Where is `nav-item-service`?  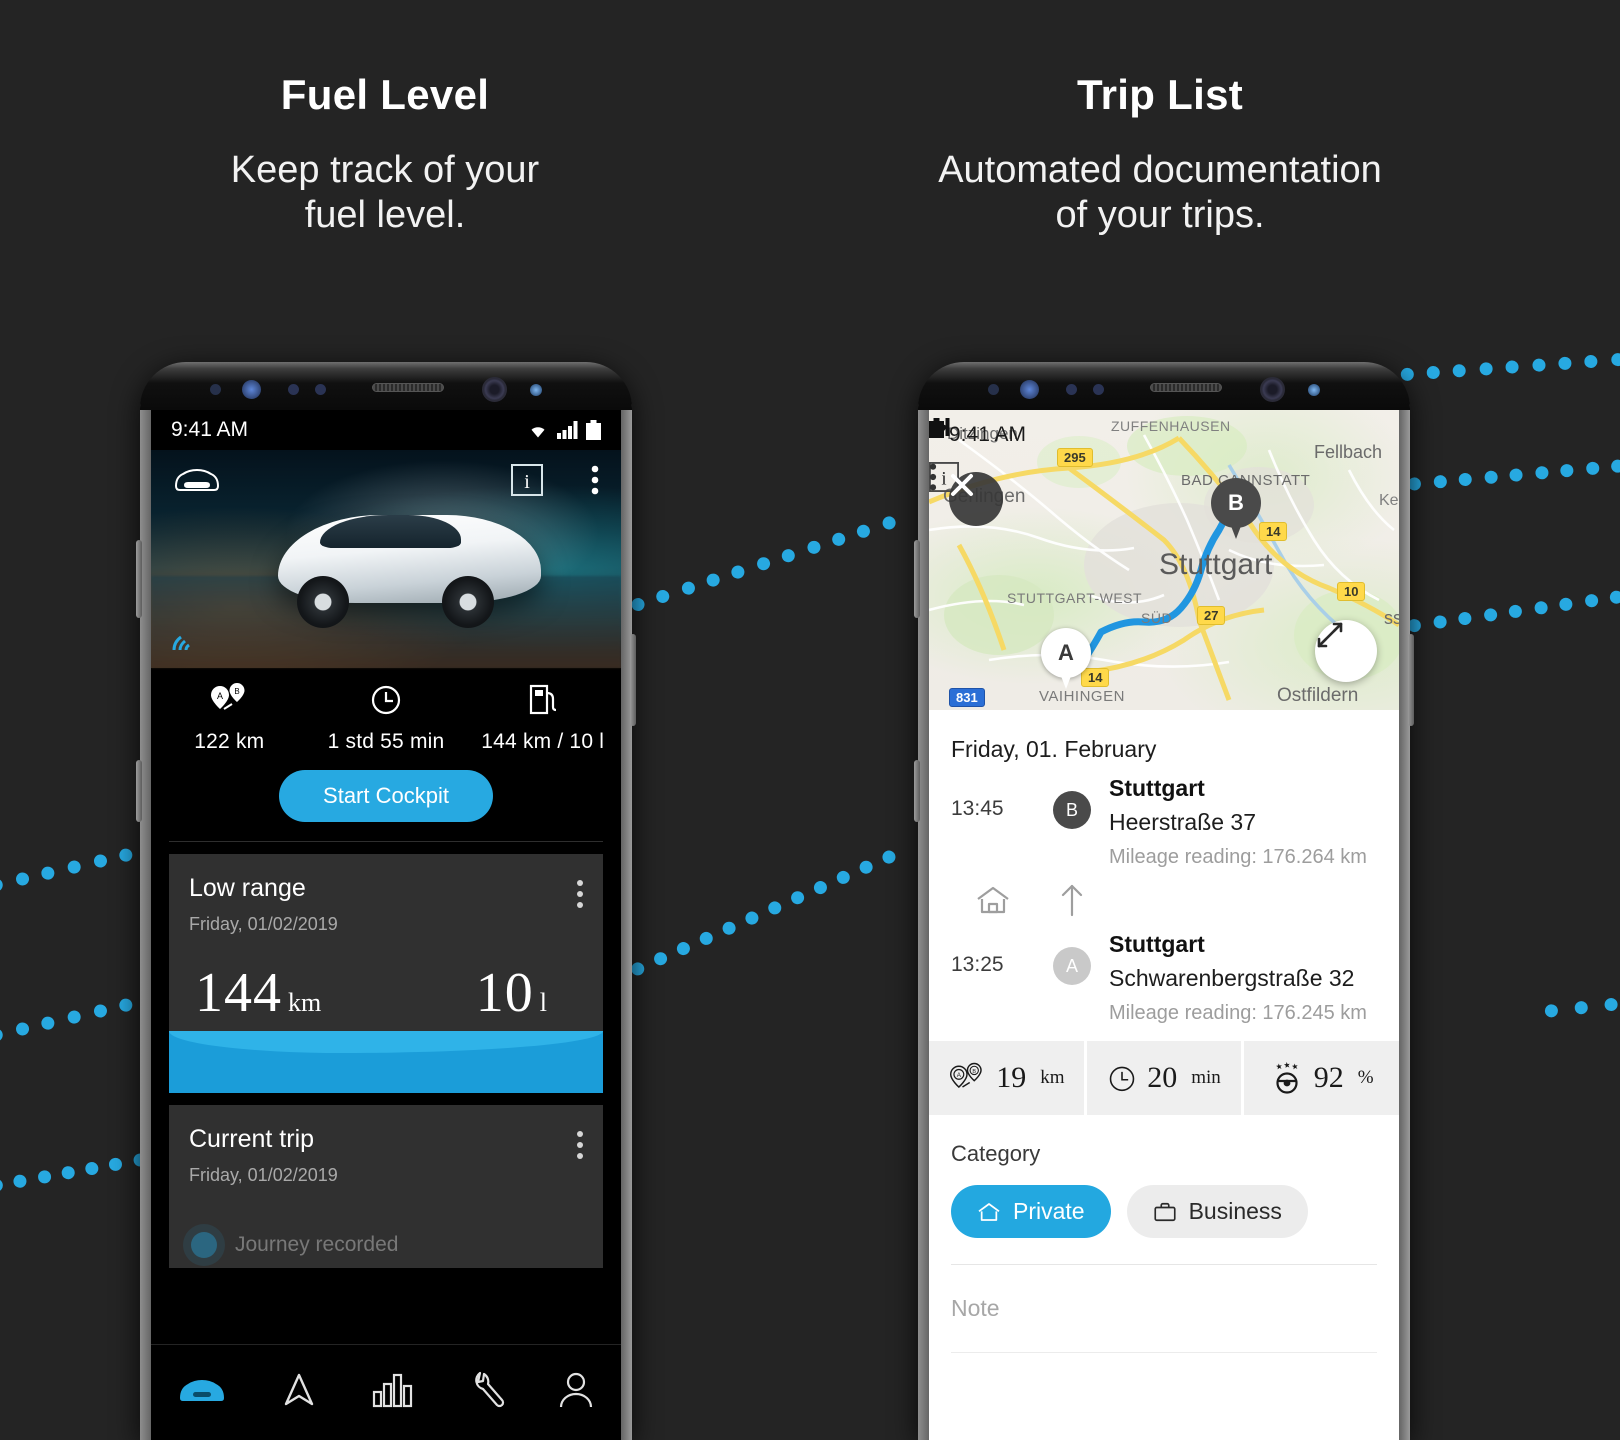 nav-item-service is located at coordinates (486, 1392).